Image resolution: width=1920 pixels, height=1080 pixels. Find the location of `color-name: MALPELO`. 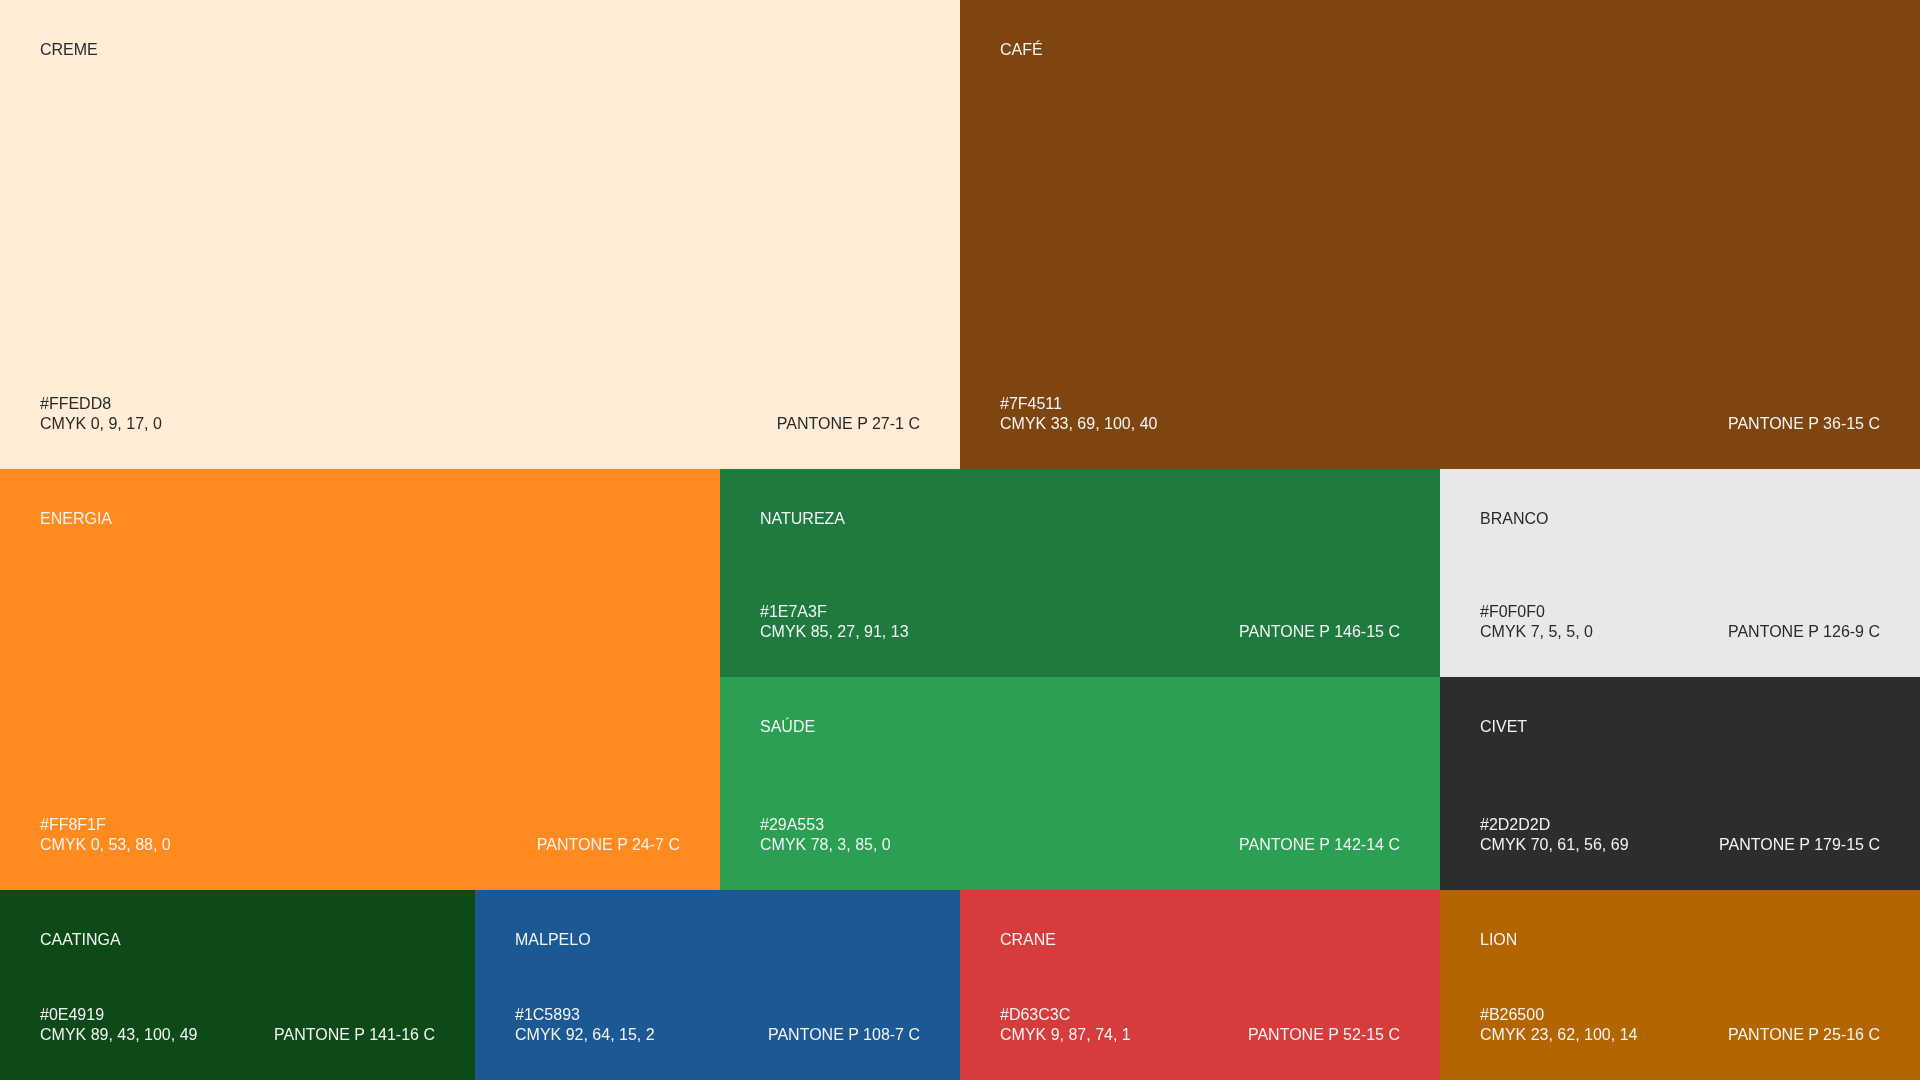

color-name: MALPELO is located at coordinates (553, 940).